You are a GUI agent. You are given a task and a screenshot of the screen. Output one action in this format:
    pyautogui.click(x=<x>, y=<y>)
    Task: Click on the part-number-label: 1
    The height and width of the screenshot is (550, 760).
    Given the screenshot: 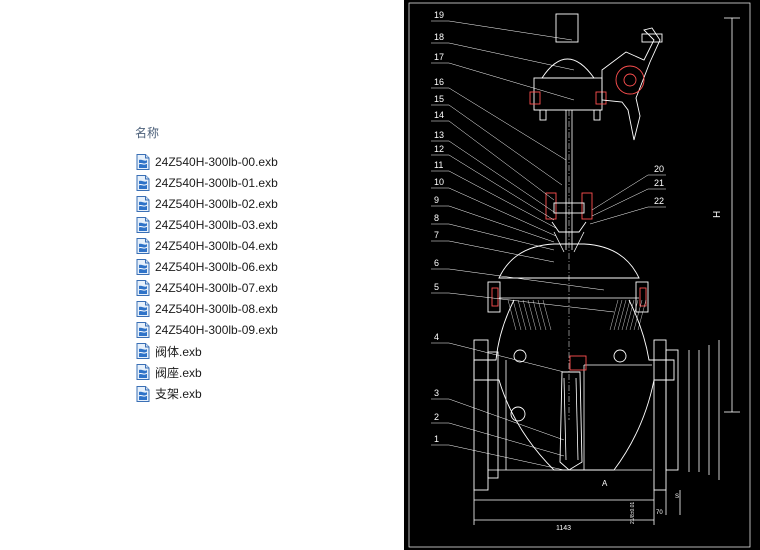 What is the action you would take?
    pyautogui.click(x=436, y=439)
    